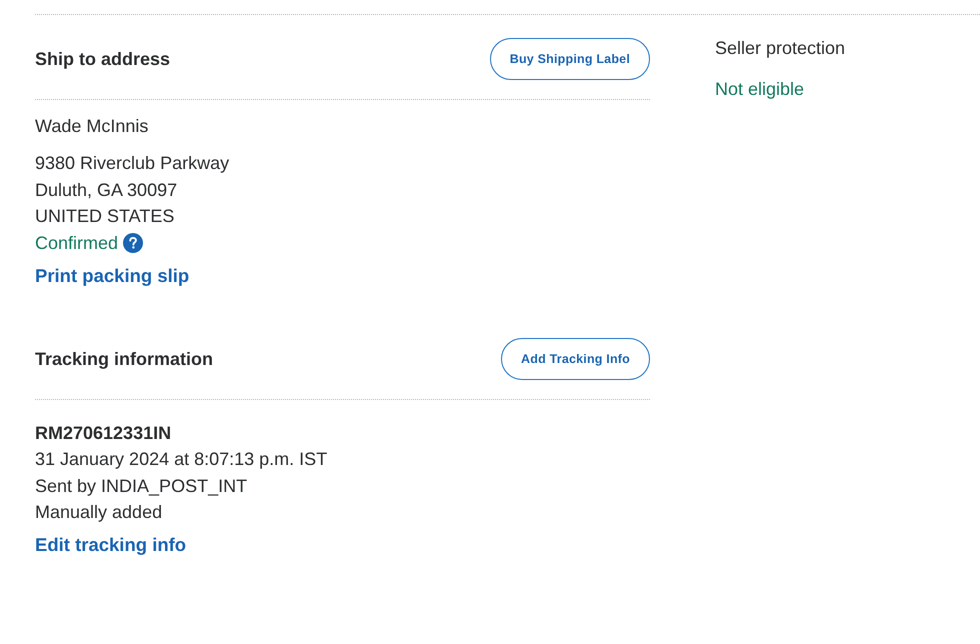  What do you see at coordinates (99, 512) in the screenshot?
I see `tracking-detail: Manually added` at bounding box center [99, 512].